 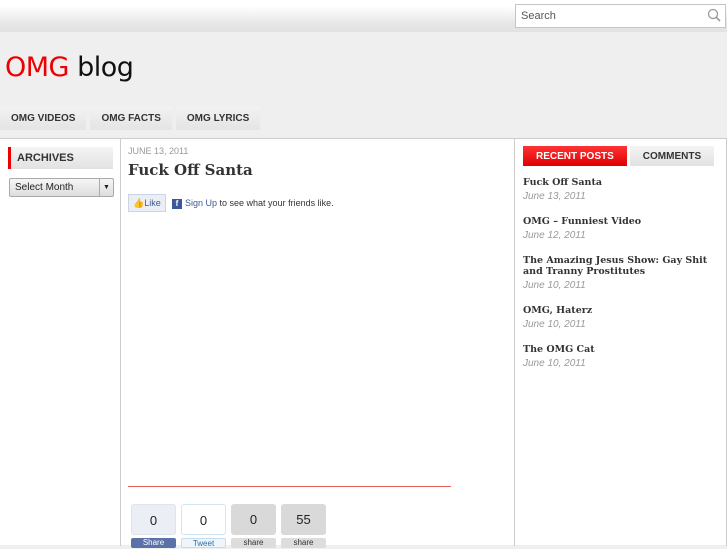 What do you see at coordinates (620, 189) in the screenshot?
I see `list-item: Fuck Off Santa June 13, 2011` at bounding box center [620, 189].